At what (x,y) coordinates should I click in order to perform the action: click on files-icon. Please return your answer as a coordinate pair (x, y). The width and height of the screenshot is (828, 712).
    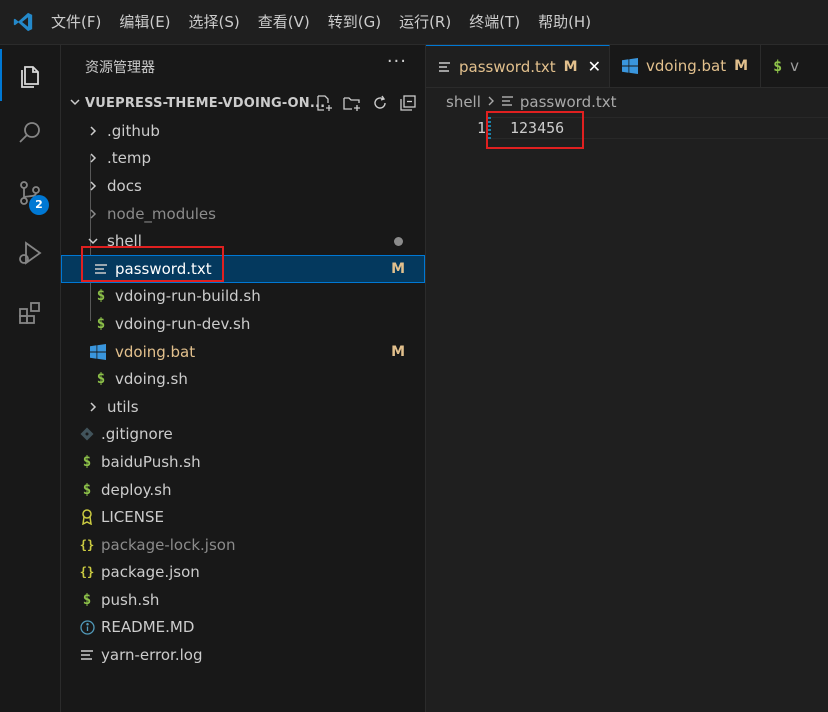
    Looking at the image, I should click on (30, 77).